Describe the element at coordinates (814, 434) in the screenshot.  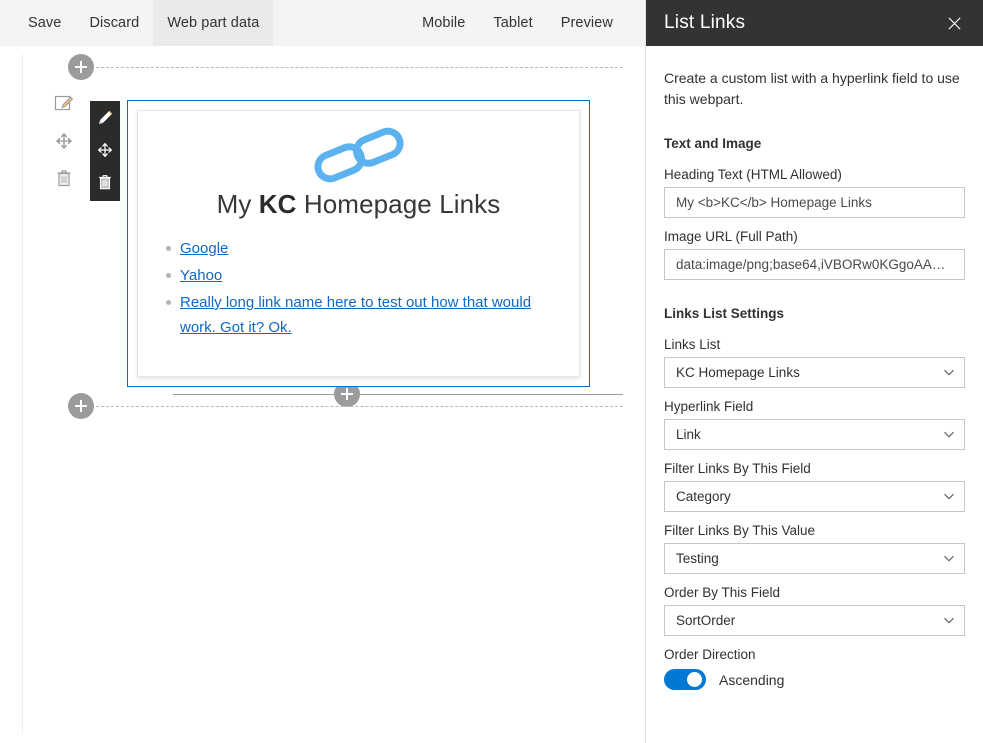
I see `hyperlink-field-dropdown: Link` at that location.